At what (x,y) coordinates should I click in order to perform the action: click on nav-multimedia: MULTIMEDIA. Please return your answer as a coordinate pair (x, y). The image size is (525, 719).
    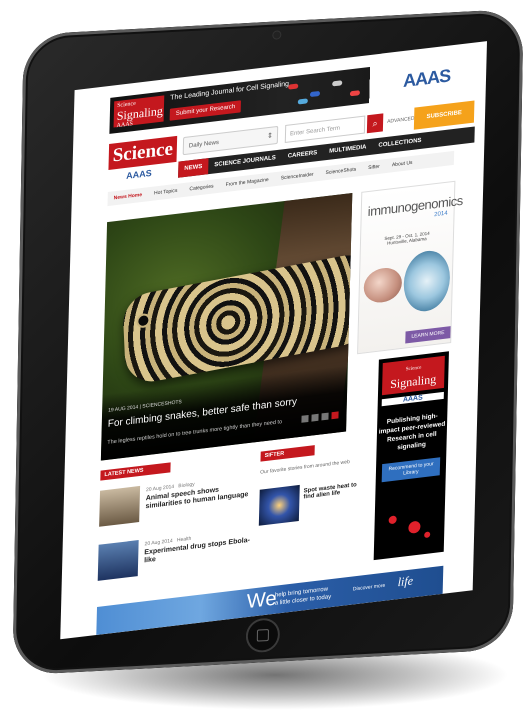
    Looking at the image, I should click on (348, 150).